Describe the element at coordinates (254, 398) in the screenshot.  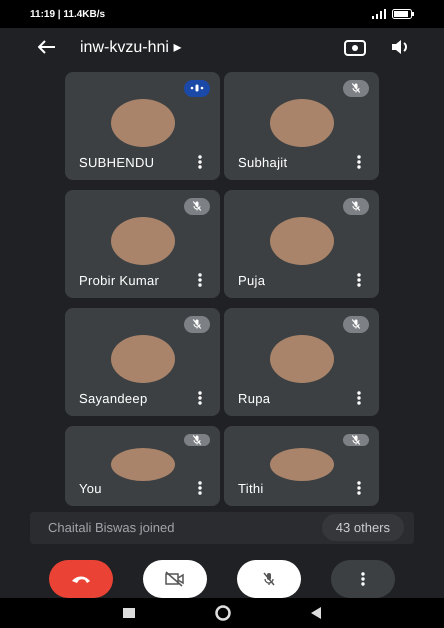
I see `participant-name: Rupa` at that location.